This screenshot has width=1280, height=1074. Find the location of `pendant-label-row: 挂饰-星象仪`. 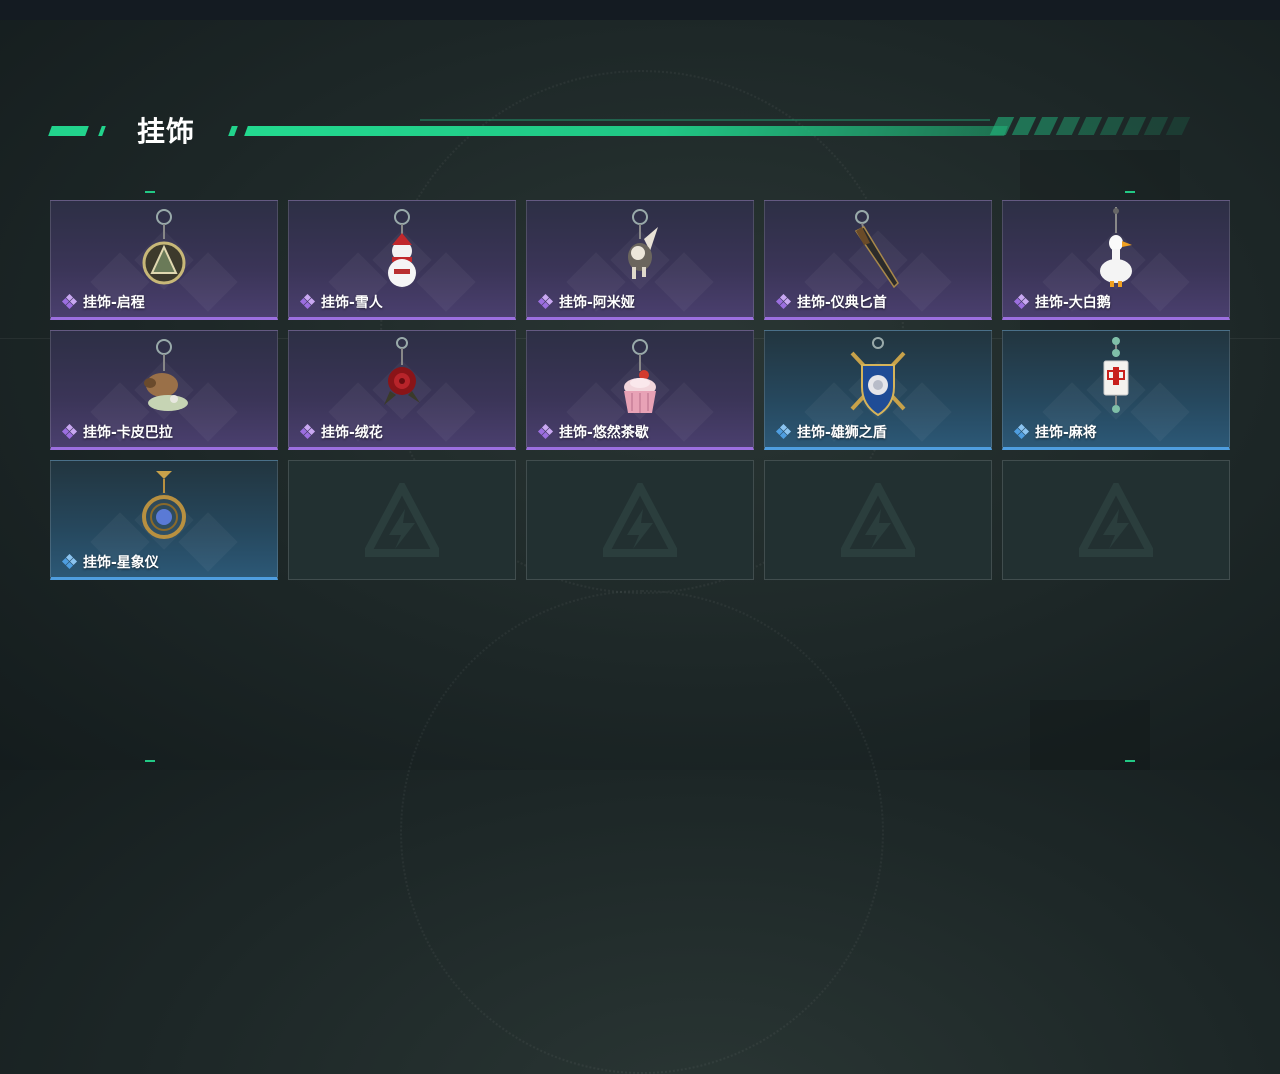

pendant-label-row: 挂饰-星象仪 is located at coordinates (110, 562).